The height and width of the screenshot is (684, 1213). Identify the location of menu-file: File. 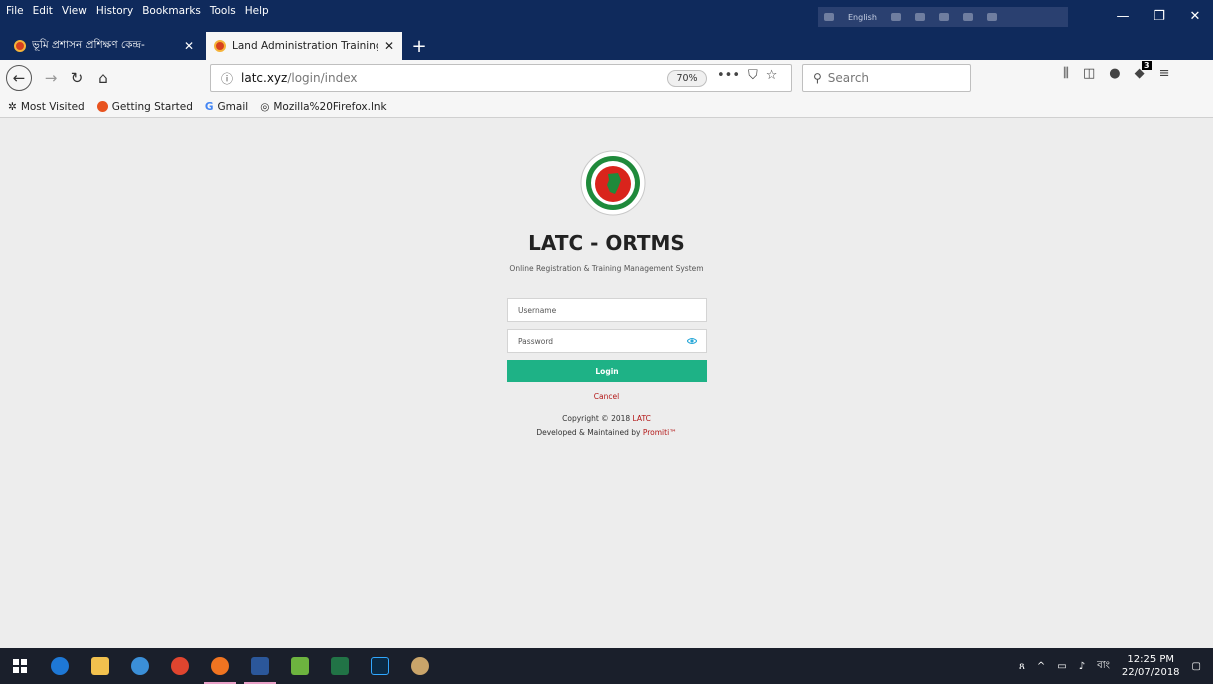
(15, 11).